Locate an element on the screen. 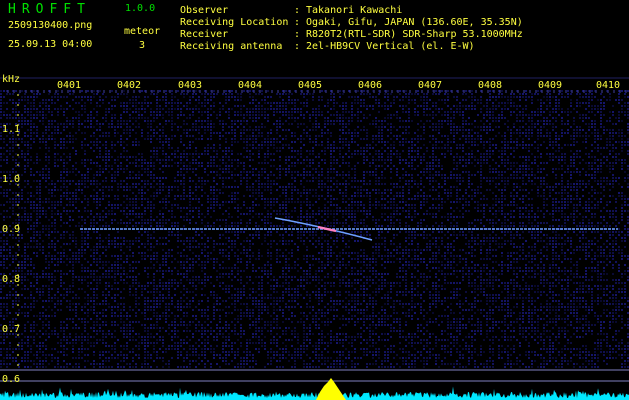  x-tick-label: 0403 is located at coordinates (190, 85).